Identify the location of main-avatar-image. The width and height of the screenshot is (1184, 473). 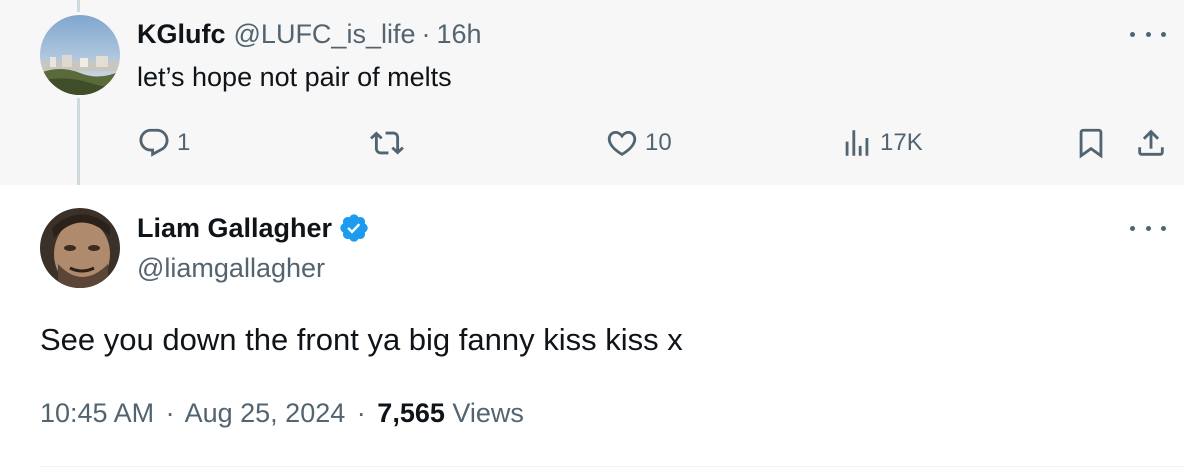
(80, 248).